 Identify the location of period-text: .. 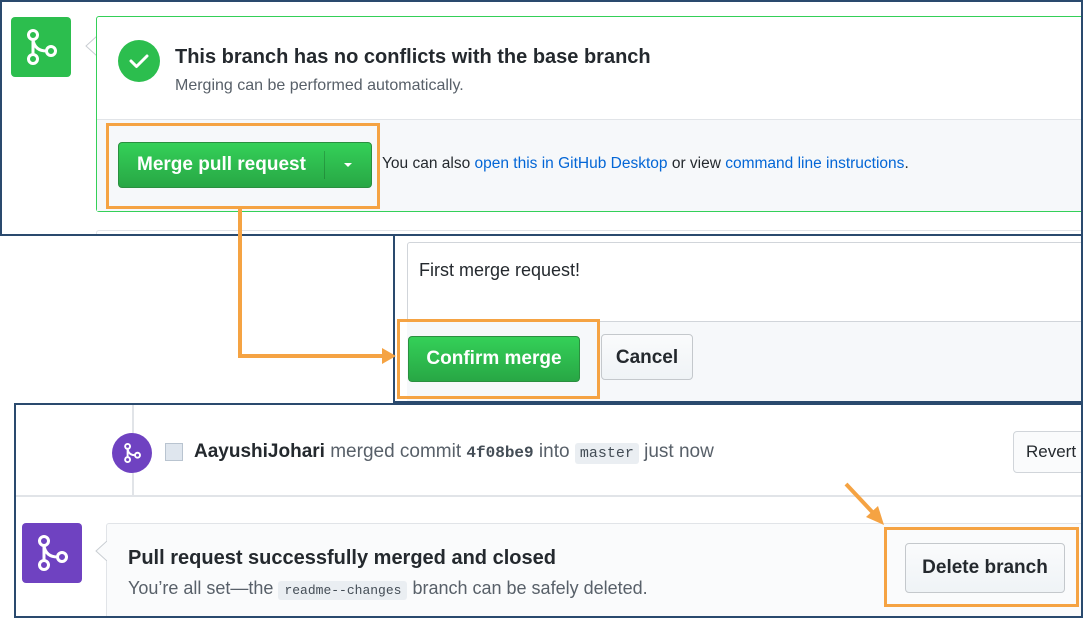
(906, 163).